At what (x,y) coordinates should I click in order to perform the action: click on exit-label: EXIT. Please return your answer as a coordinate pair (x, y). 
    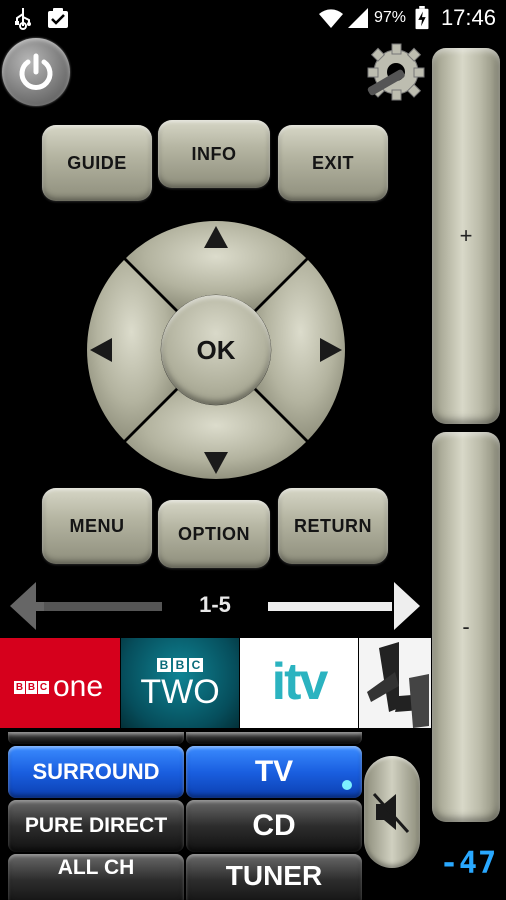
    Looking at the image, I should click on (332, 162).